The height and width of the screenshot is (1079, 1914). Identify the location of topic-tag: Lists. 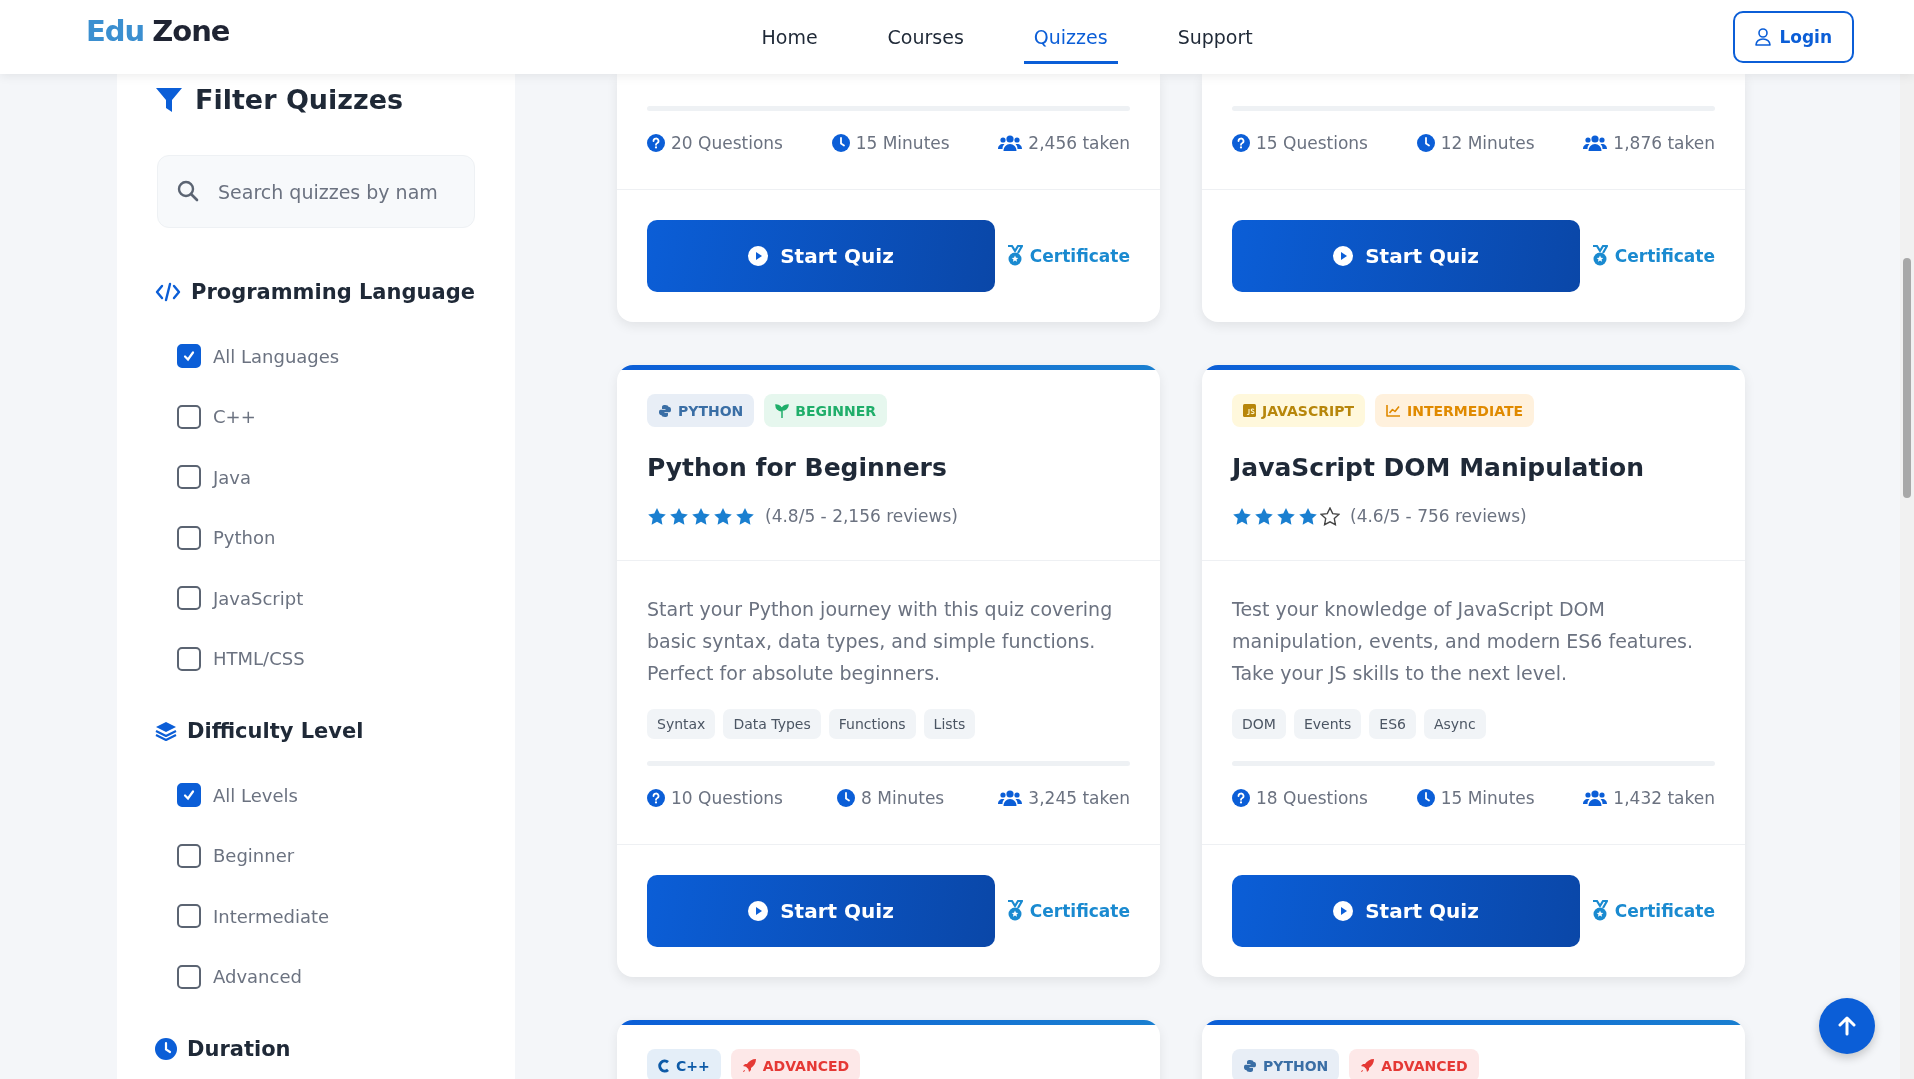
(949, 724).